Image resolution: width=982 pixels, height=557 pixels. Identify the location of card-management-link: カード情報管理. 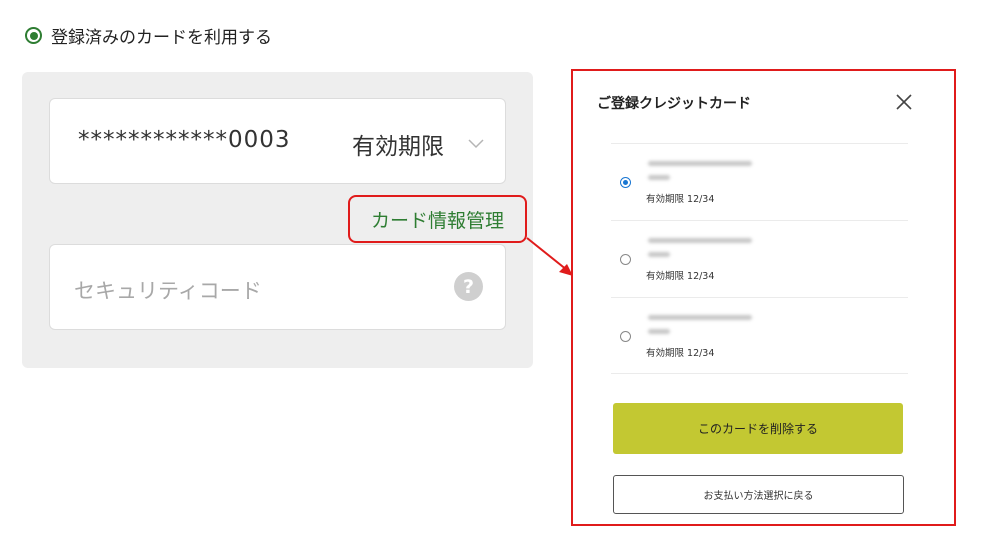
(437, 219).